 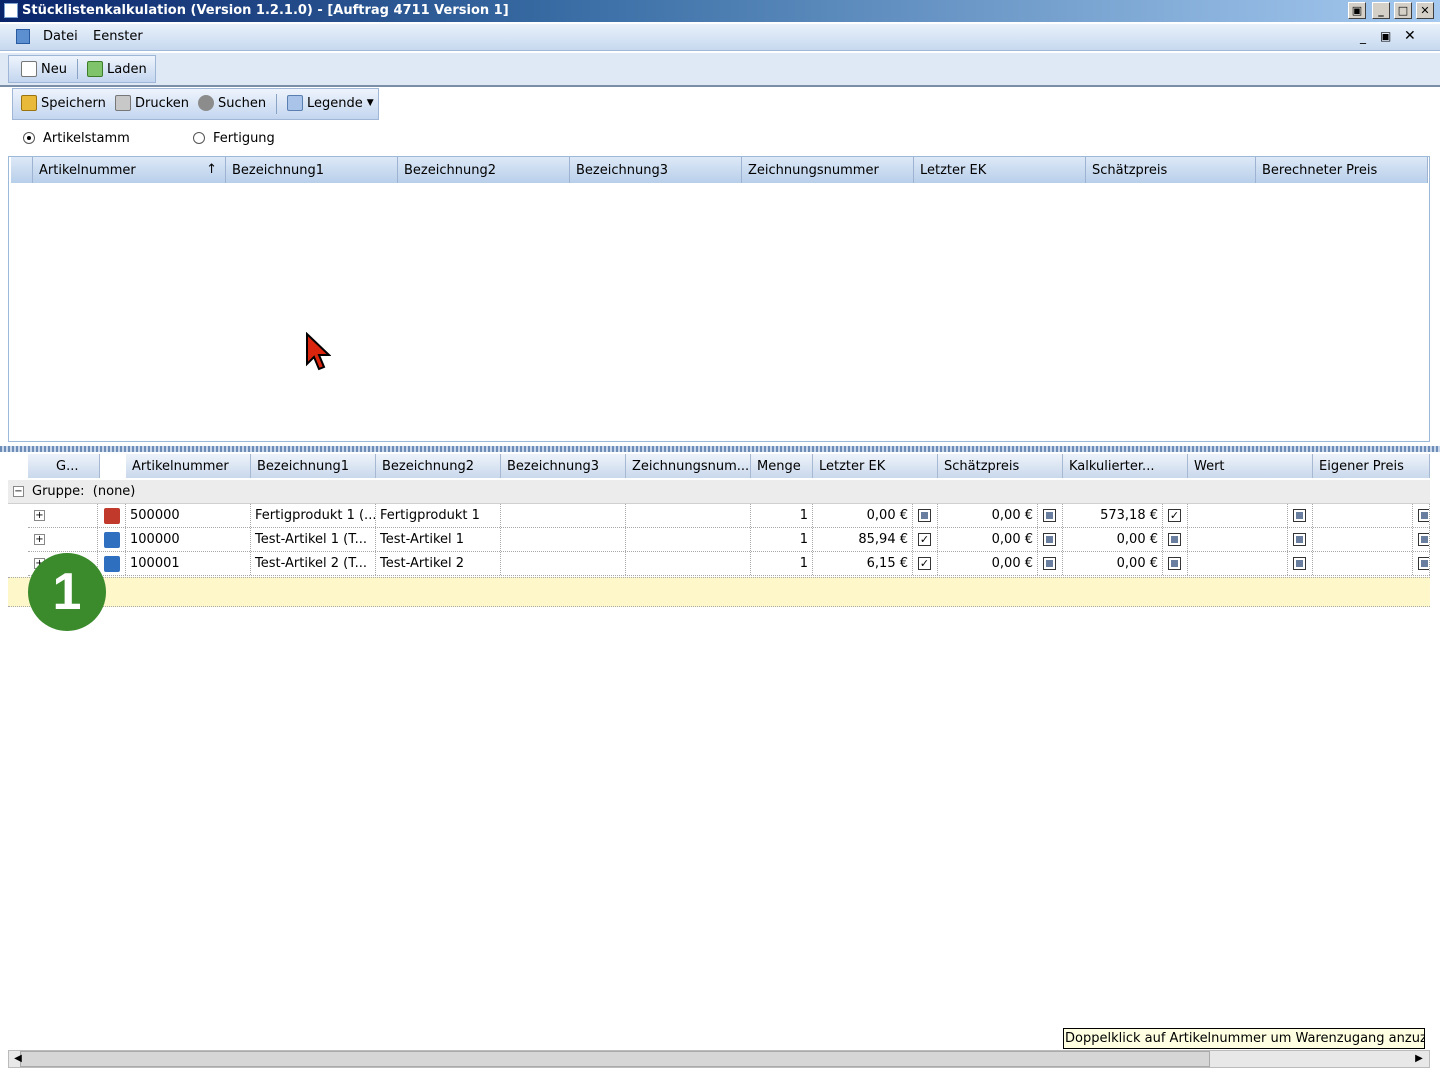 What do you see at coordinates (828, 170) in the screenshot?
I see `column-header-zeichnungsnummer: Zeichnungsnummer` at bounding box center [828, 170].